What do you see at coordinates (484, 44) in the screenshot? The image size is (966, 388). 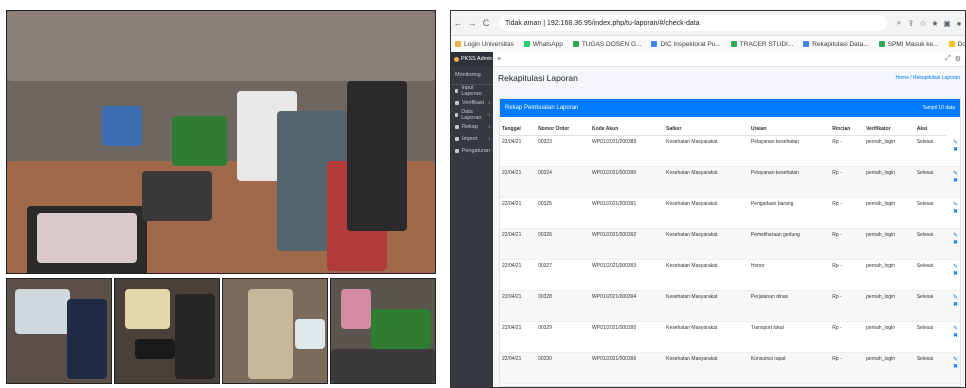 I see `bookmark-item: Login Universitas` at bounding box center [484, 44].